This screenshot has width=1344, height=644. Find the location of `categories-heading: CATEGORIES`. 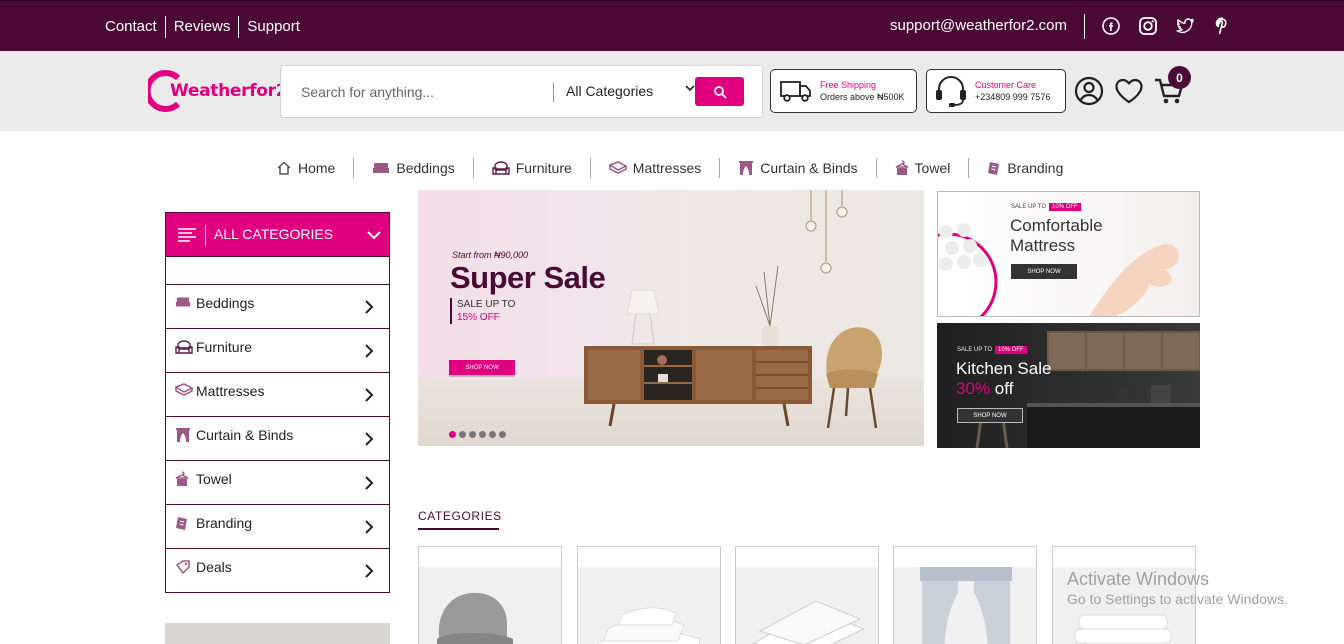

categories-heading: CATEGORIES is located at coordinates (460, 516).